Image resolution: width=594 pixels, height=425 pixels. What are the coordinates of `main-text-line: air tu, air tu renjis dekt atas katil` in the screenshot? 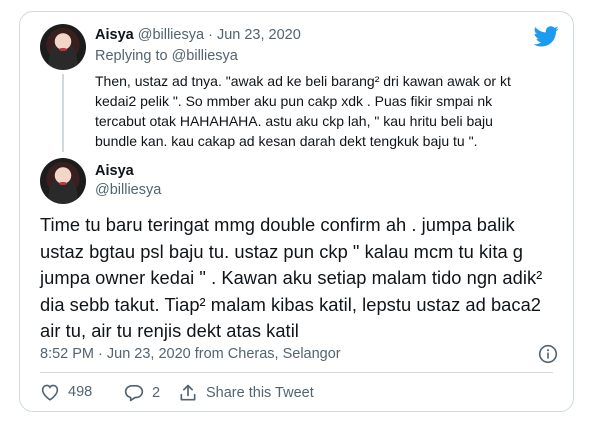 It's located at (169, 330).